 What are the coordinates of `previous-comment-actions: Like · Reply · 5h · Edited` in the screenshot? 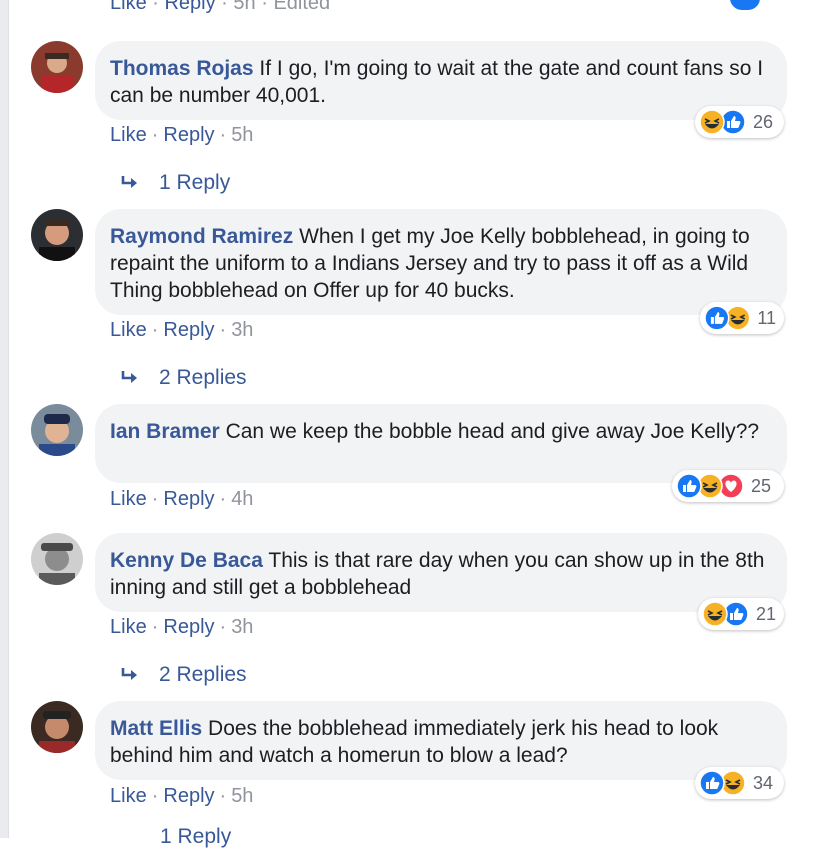 It's located at (220, 7).